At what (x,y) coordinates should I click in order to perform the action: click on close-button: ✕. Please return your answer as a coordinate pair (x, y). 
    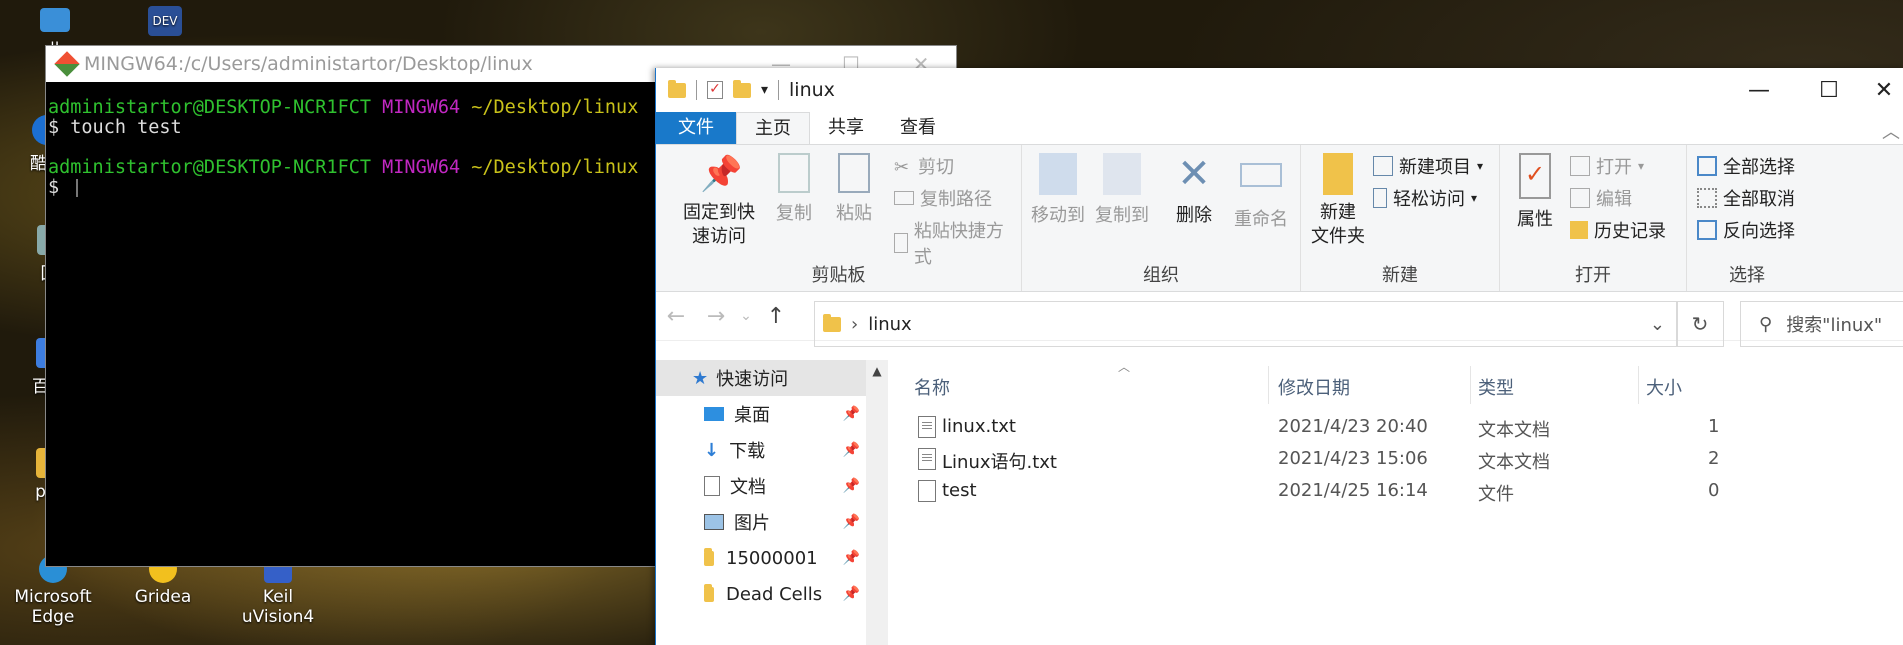
    Looking at the image, I should click on (1883, 90).